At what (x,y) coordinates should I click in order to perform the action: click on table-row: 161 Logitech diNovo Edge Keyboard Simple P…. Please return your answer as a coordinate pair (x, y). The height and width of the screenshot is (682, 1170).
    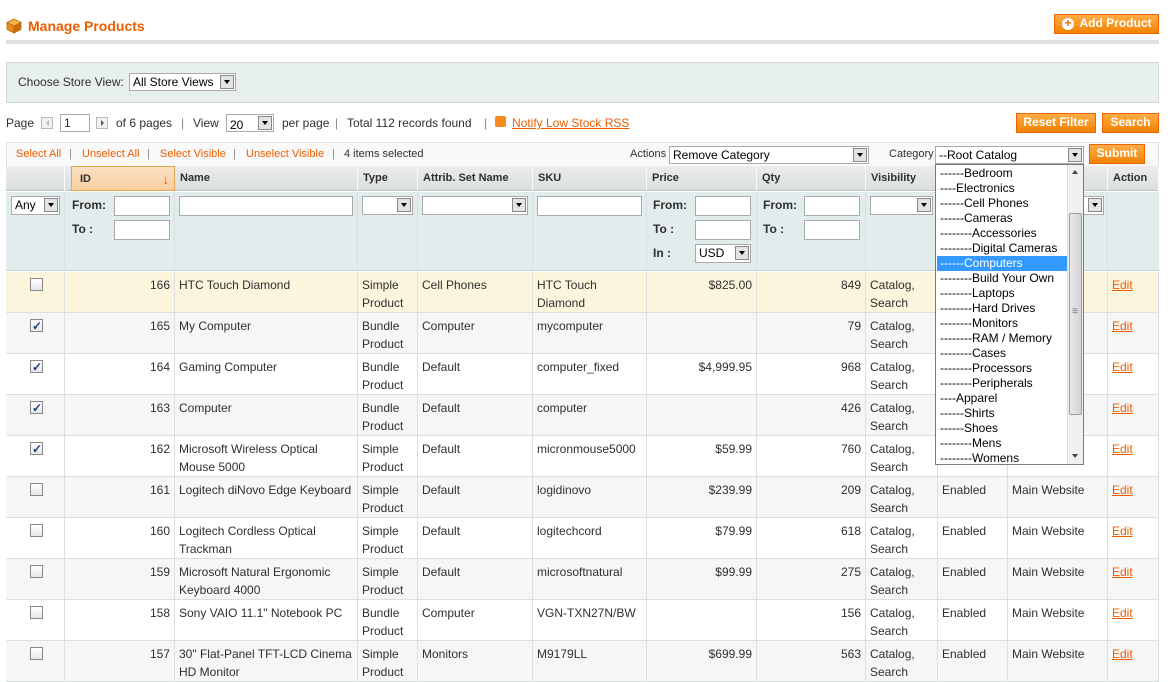
    Looking at the image, I should click on (582, 497).